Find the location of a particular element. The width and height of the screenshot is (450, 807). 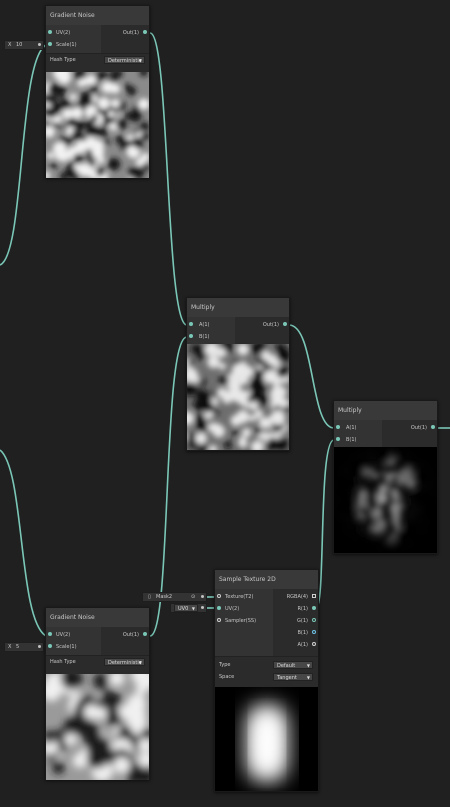

node-title: Gradient Noise is located at coordinates (97, 15).